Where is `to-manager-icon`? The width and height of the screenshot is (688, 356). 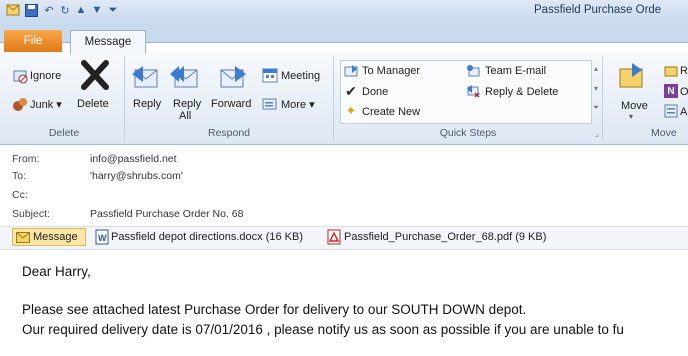
to-manager-icon is located at coordinates (351, 71).